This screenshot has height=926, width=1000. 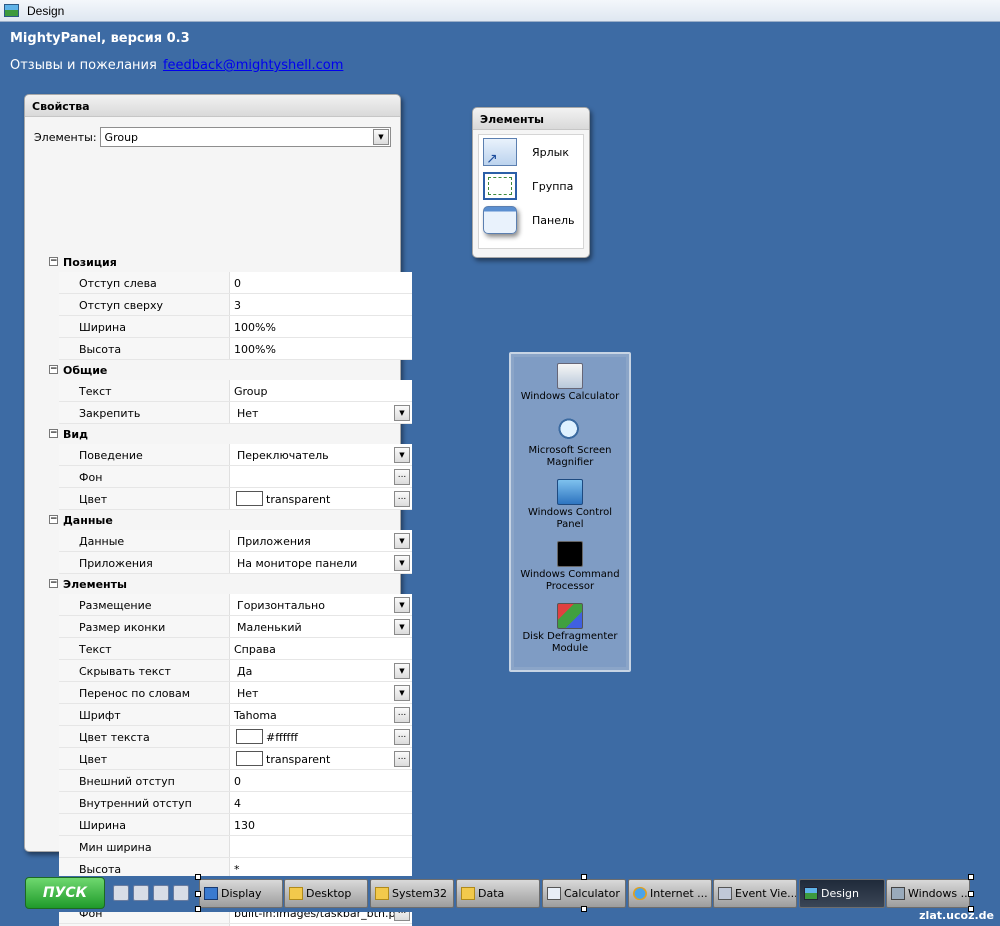 What do you see at coordinates (531, 152) in the screenshot?
I see `palette-item-shortcut: Ярлык` at bounding box center [531, 152].